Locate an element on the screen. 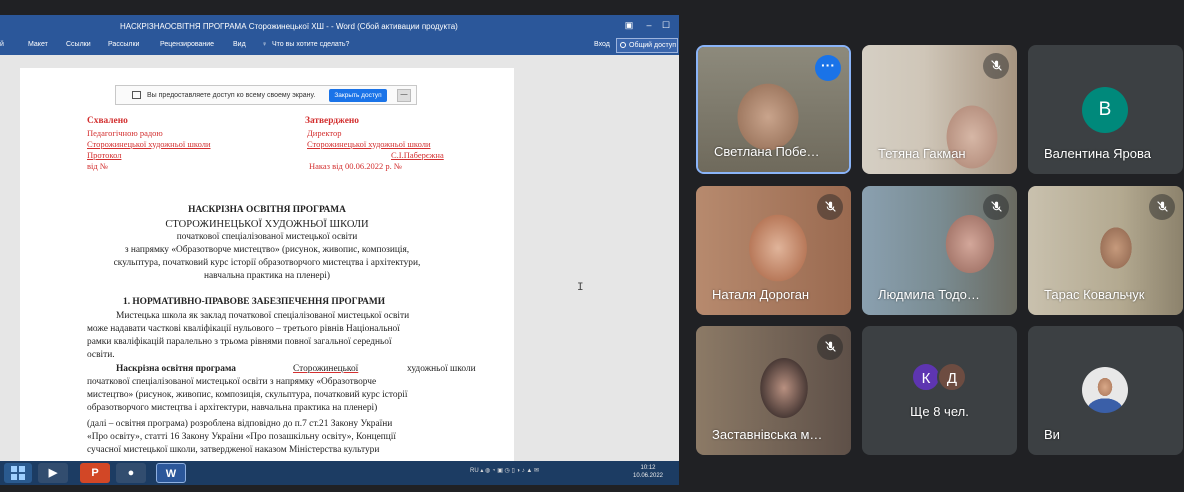  person-icon is located at coordinates (623, 45).